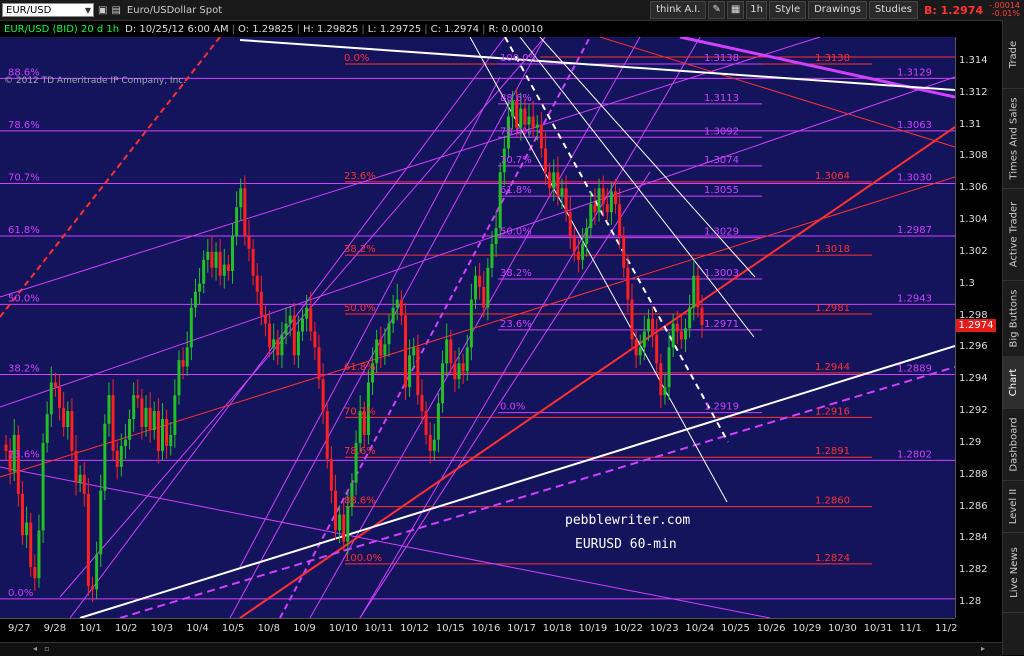  Describe the element at coordinates (516, 273) in the screenshot. I see `fib-pct-label-inner: 38.2%` at that location.